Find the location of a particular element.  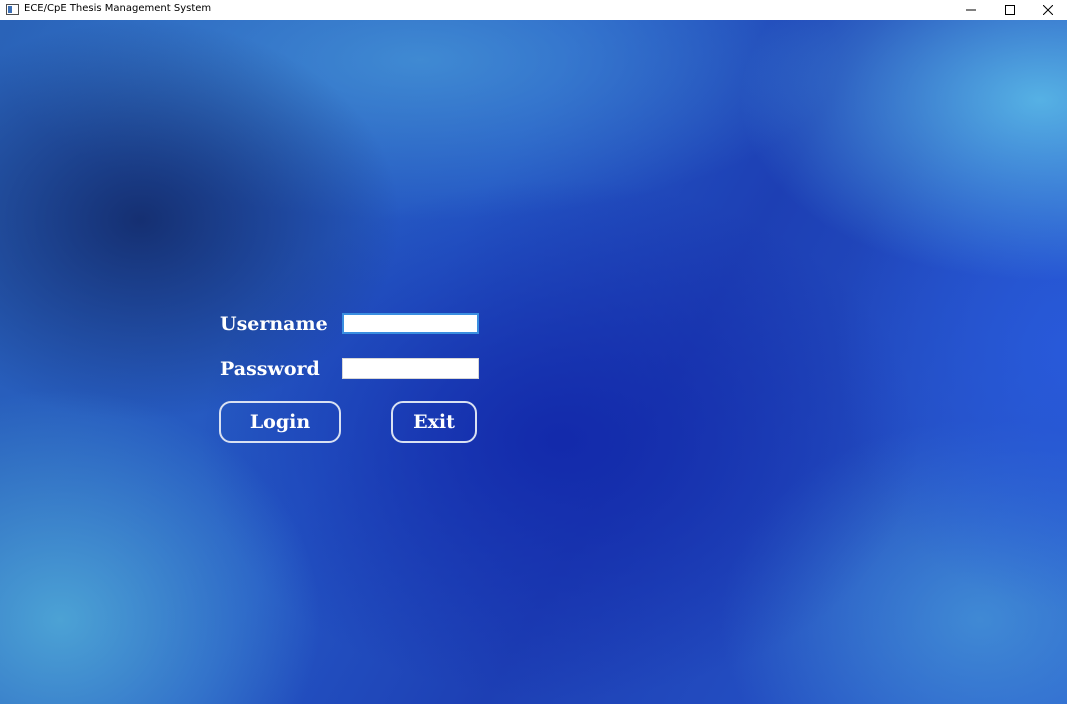

minimize-button is located at coordinates (971, 10).